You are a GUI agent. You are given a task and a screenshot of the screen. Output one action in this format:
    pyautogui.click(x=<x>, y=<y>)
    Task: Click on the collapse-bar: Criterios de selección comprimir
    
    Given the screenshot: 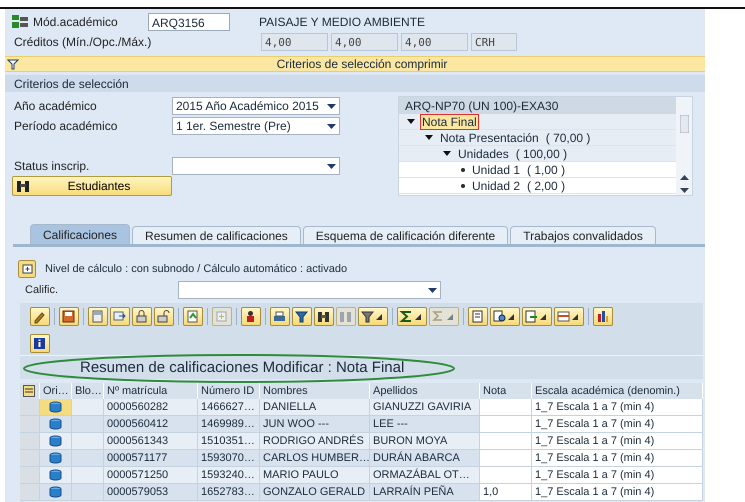 What is the action you would take?
    pyautogui.click(x=355, y=64)
    